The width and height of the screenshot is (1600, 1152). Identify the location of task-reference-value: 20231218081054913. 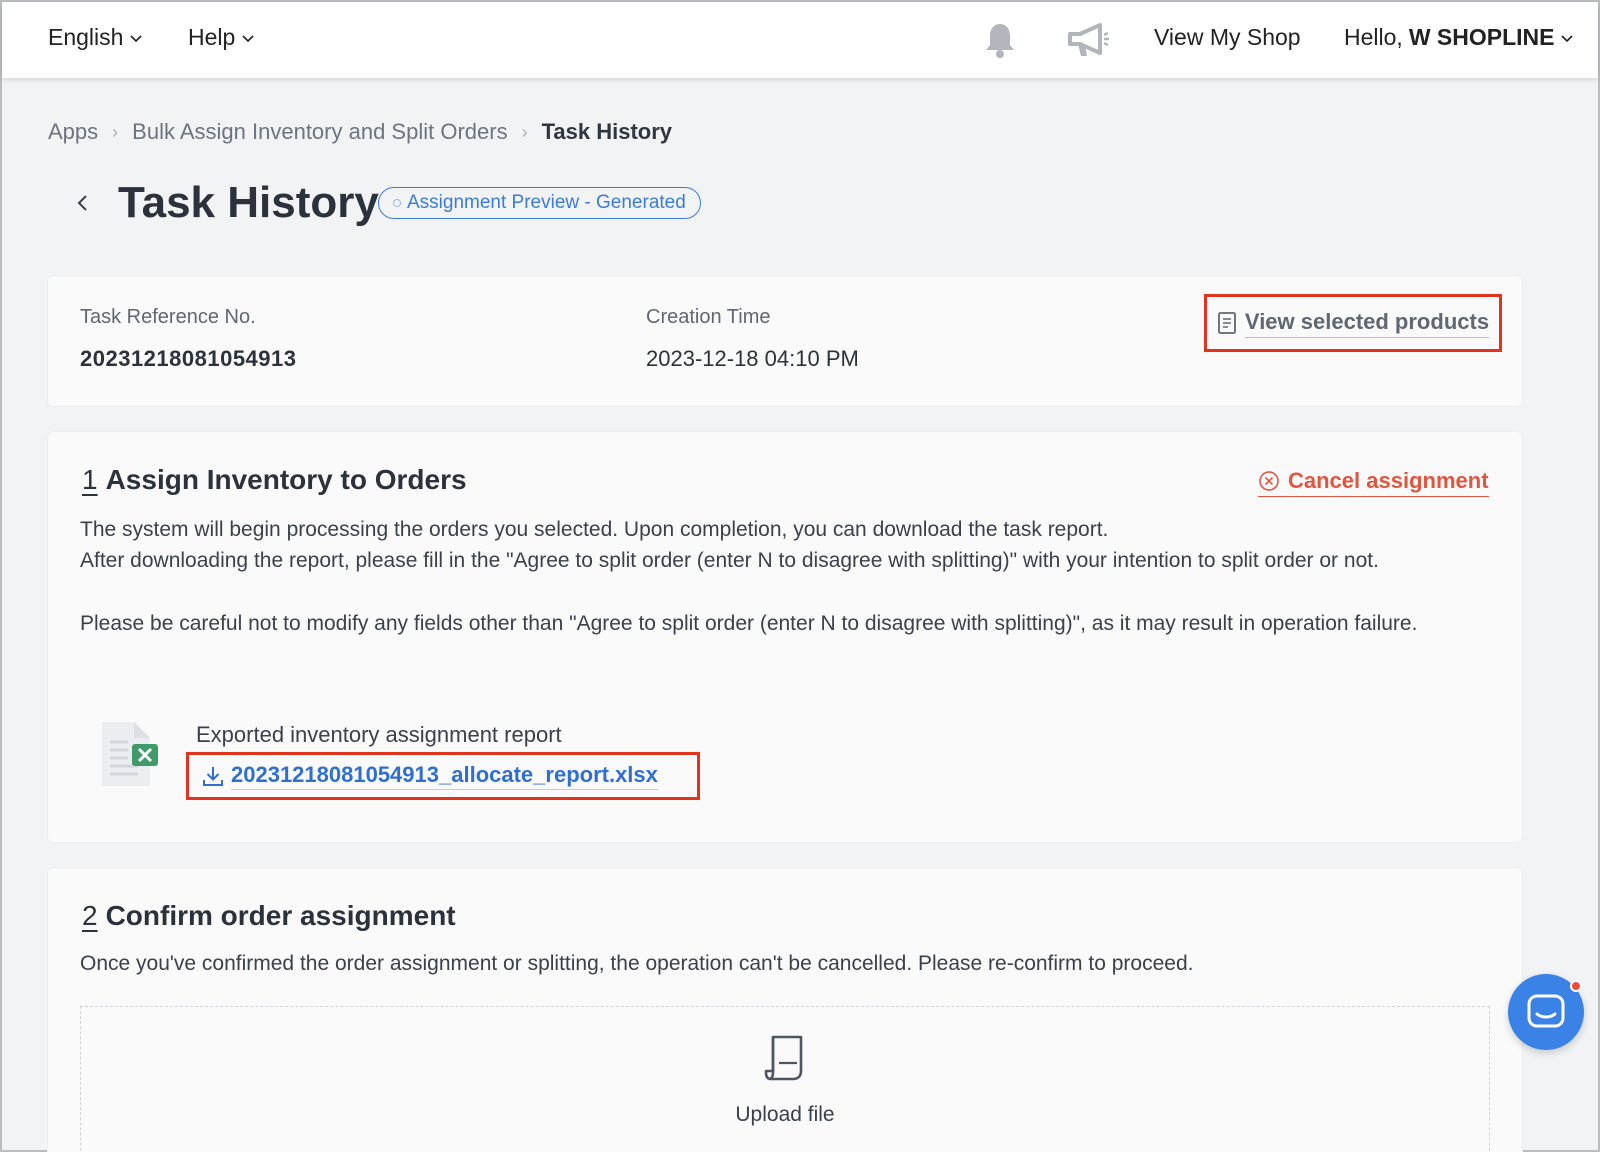
(188, 358).